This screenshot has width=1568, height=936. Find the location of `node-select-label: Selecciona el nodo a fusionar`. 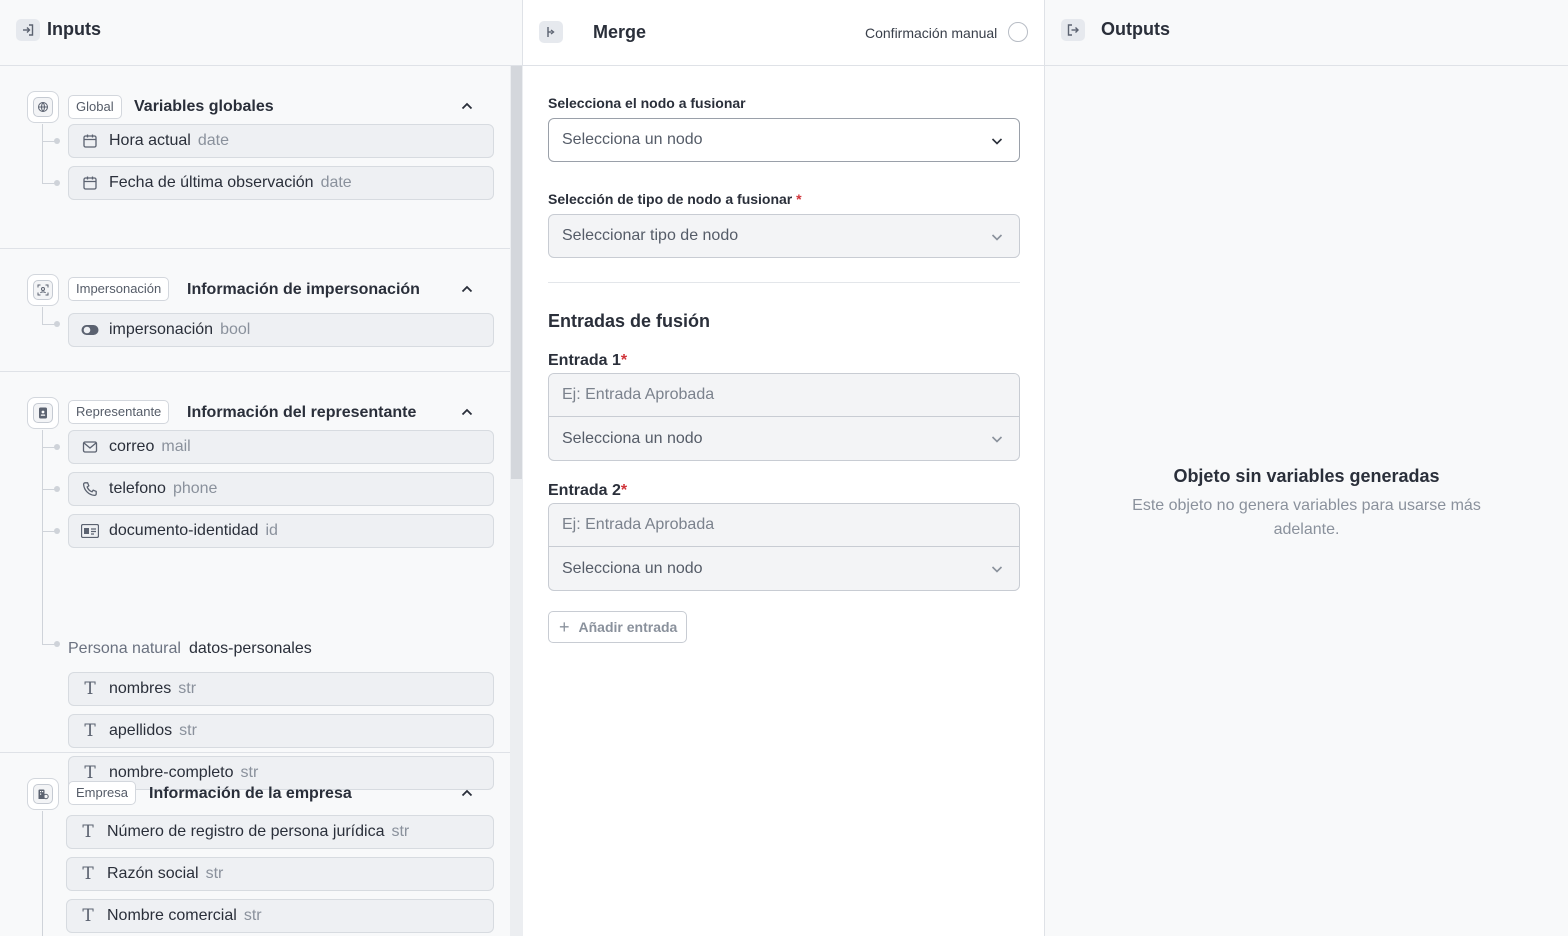

node-select-label: Selecciona el nodo a fusionar is located at coordinates (647, 103).